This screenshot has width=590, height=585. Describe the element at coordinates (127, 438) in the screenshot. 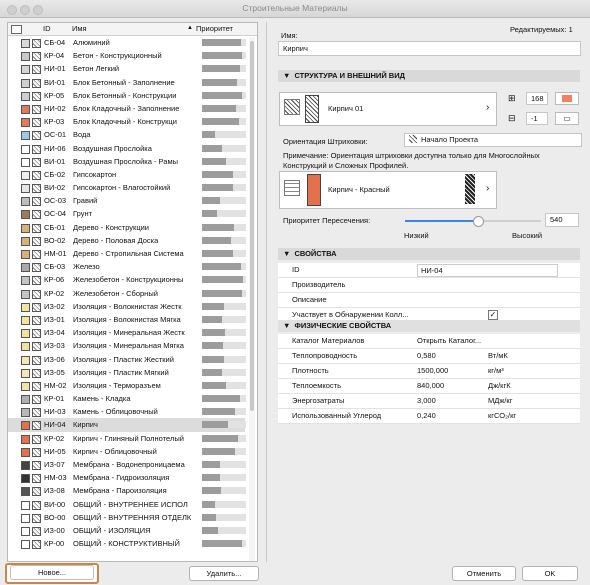

I see `material-row: КР-02 Кирпич - Глиняный Полнотелый` at that location.